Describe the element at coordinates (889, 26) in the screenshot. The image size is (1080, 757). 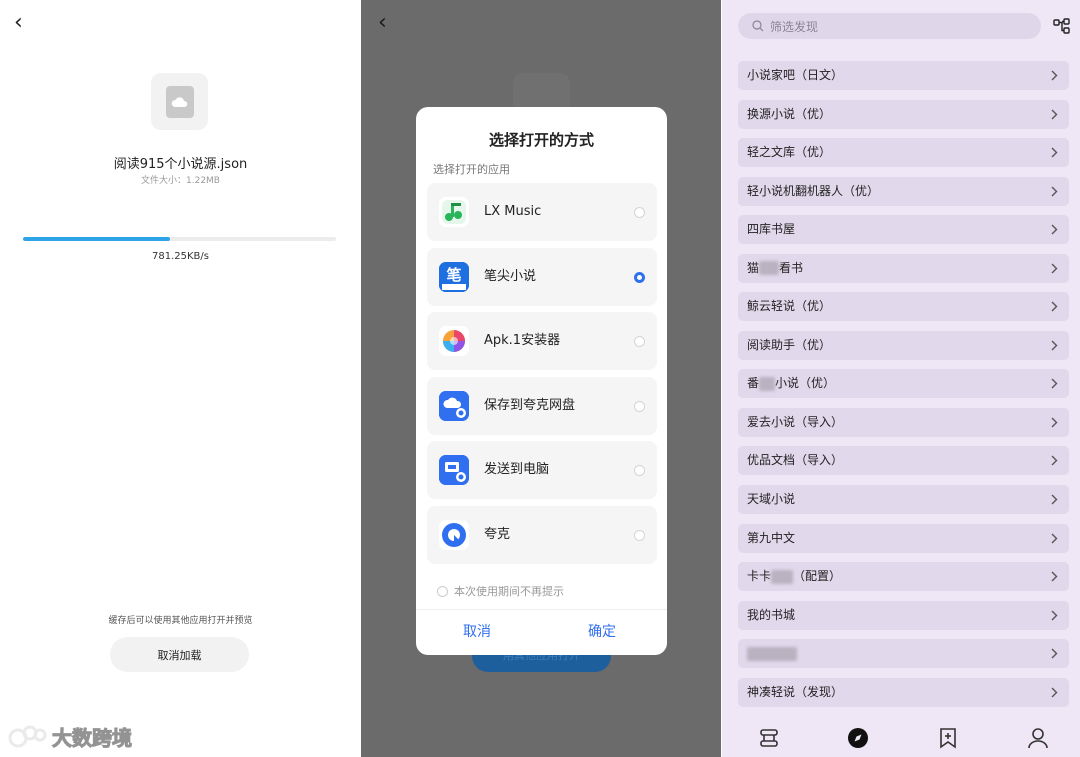
I see `search-input: 筛选发现` at that location.